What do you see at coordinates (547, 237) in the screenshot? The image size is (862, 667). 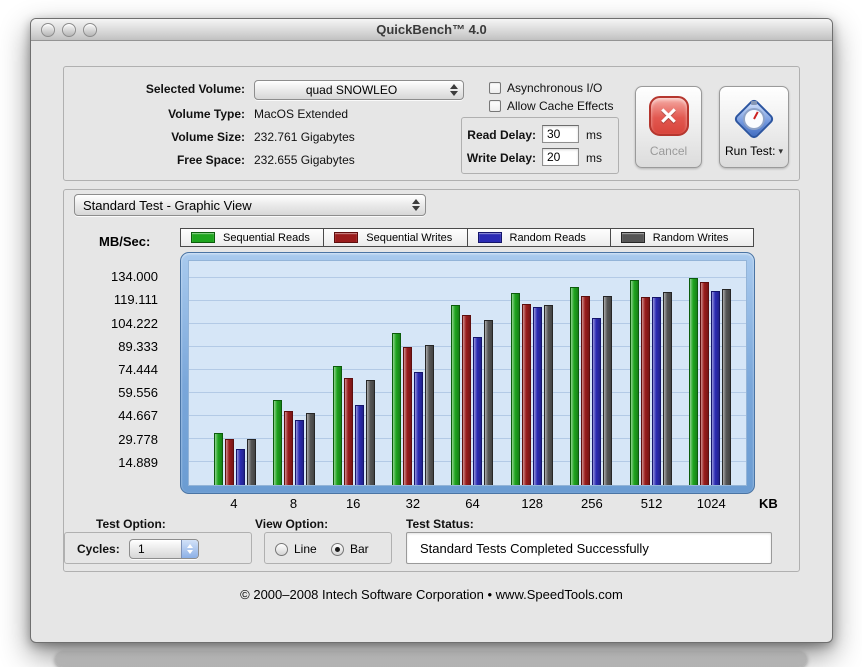 I see `legend-label: Random Reads` at bounding box center [547, 237].